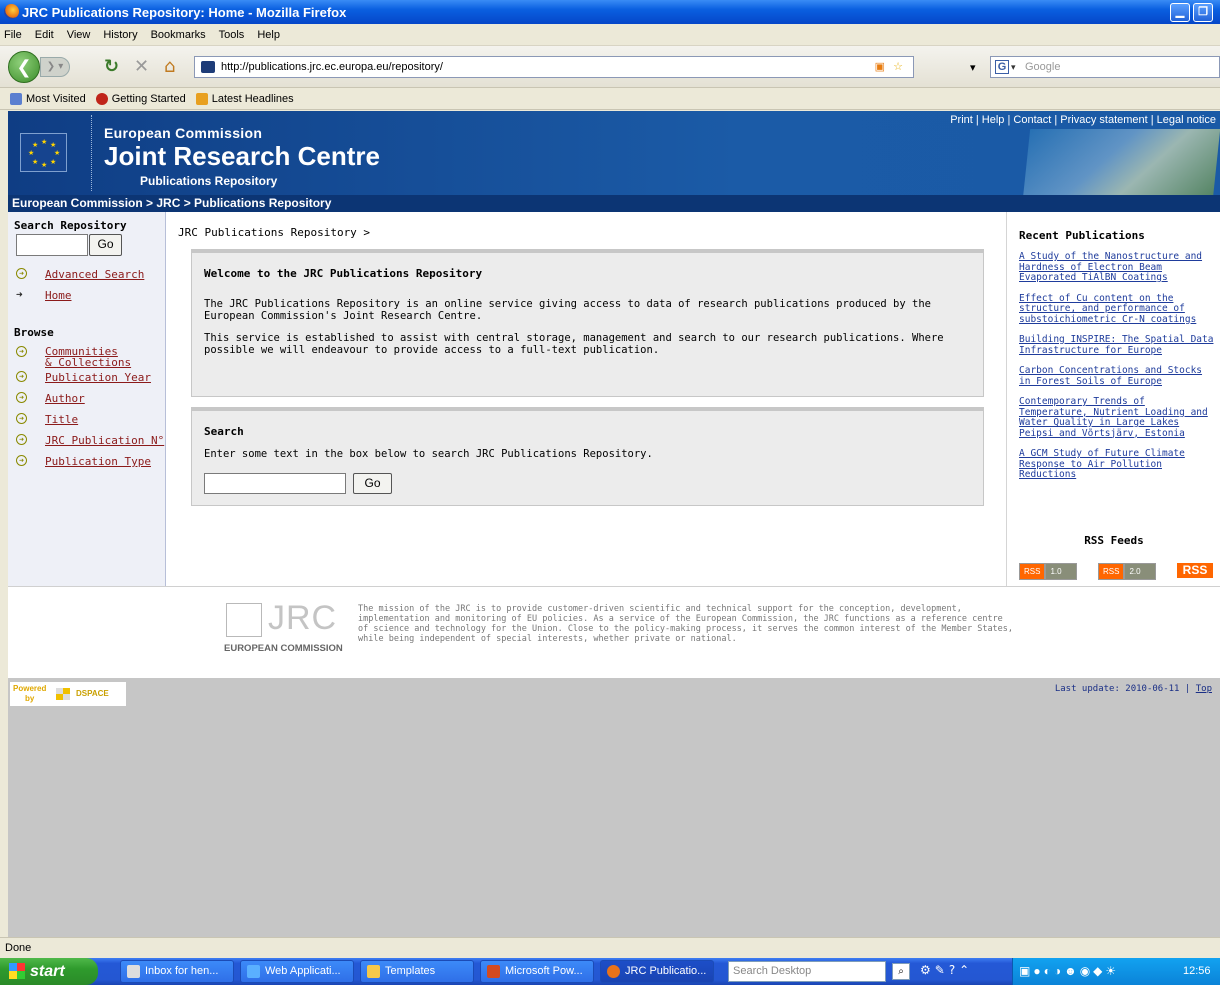  I want to click on desktop-search-input: Search Desktop, so click(807, 971).